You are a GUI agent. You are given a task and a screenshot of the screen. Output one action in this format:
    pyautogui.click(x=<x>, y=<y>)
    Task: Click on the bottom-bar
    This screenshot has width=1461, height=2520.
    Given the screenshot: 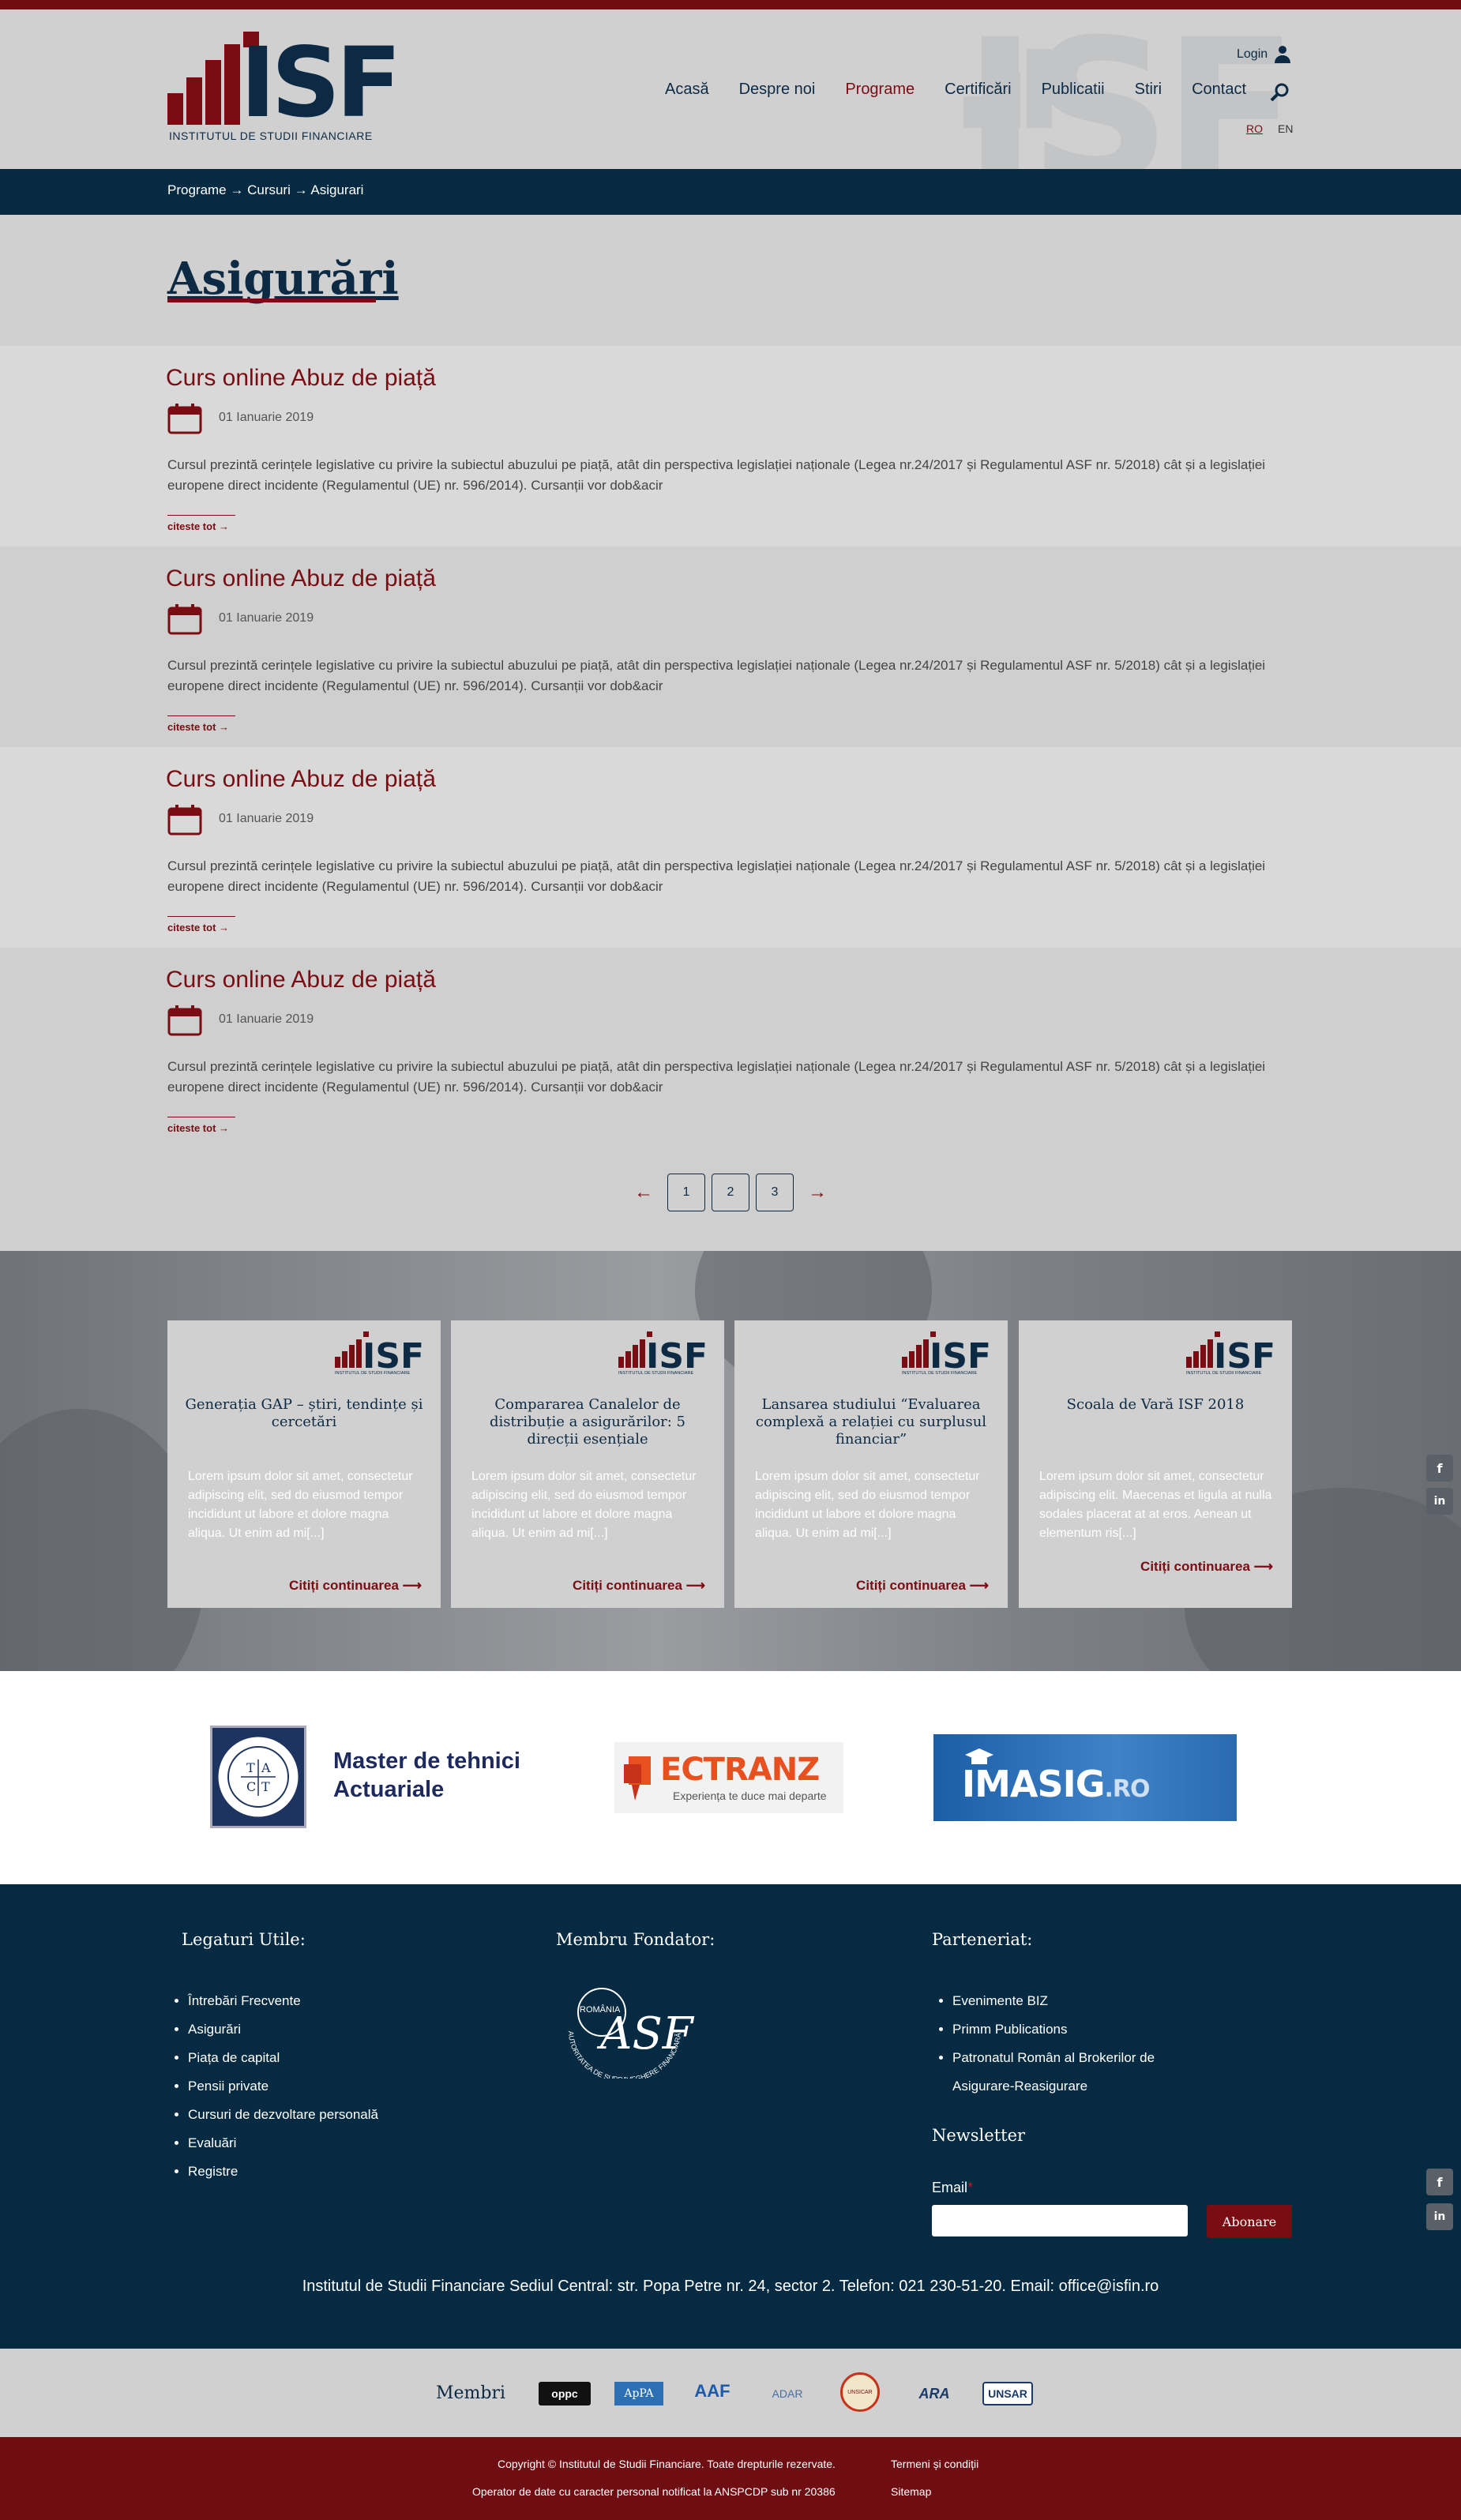 What is the action you would take?
    pyautogui.click(x=731, y=2478)
    